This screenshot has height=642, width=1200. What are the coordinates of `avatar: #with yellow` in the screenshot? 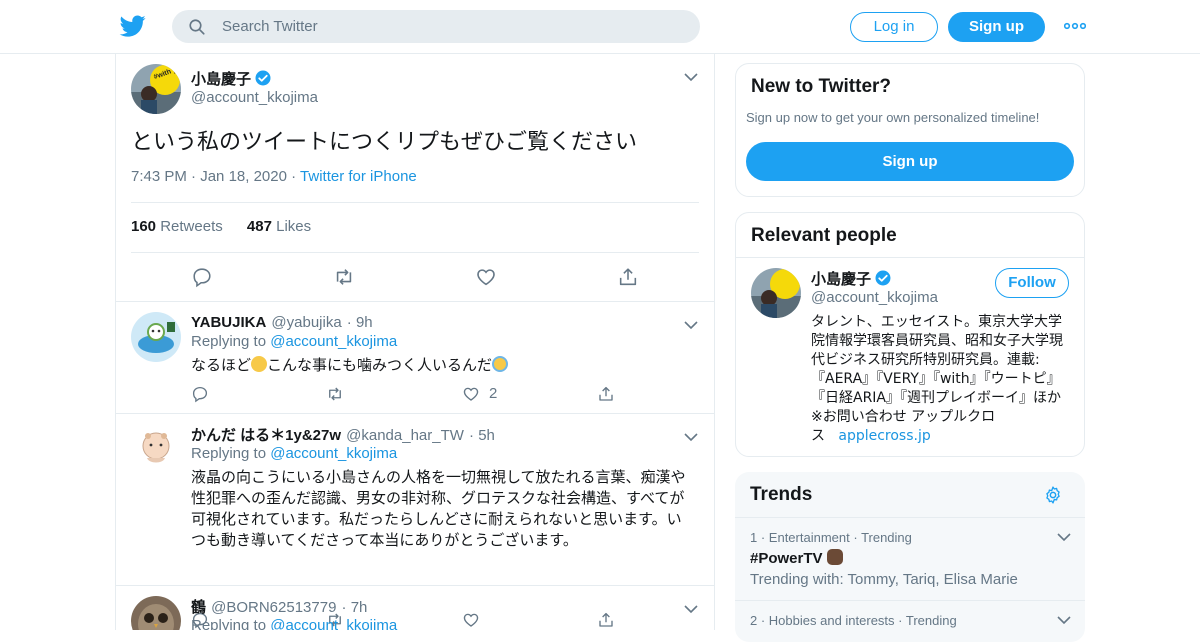 It's located at (156, 89).